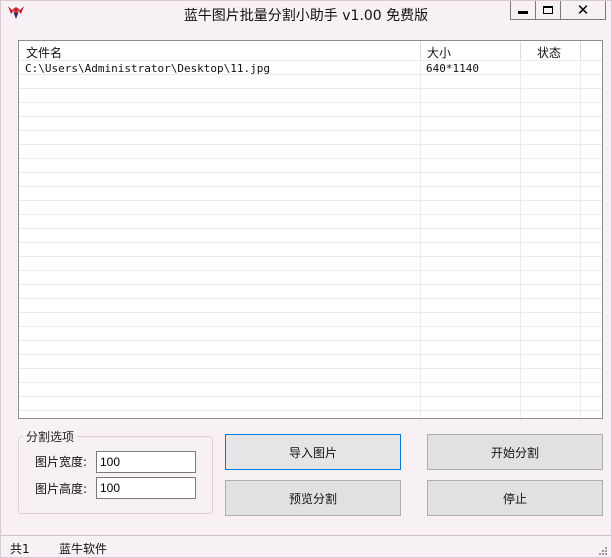  What do you see at coordinates (515, 498) in the screenshot?
I see `stop-button: 停止` at bounding box center [515, 498].